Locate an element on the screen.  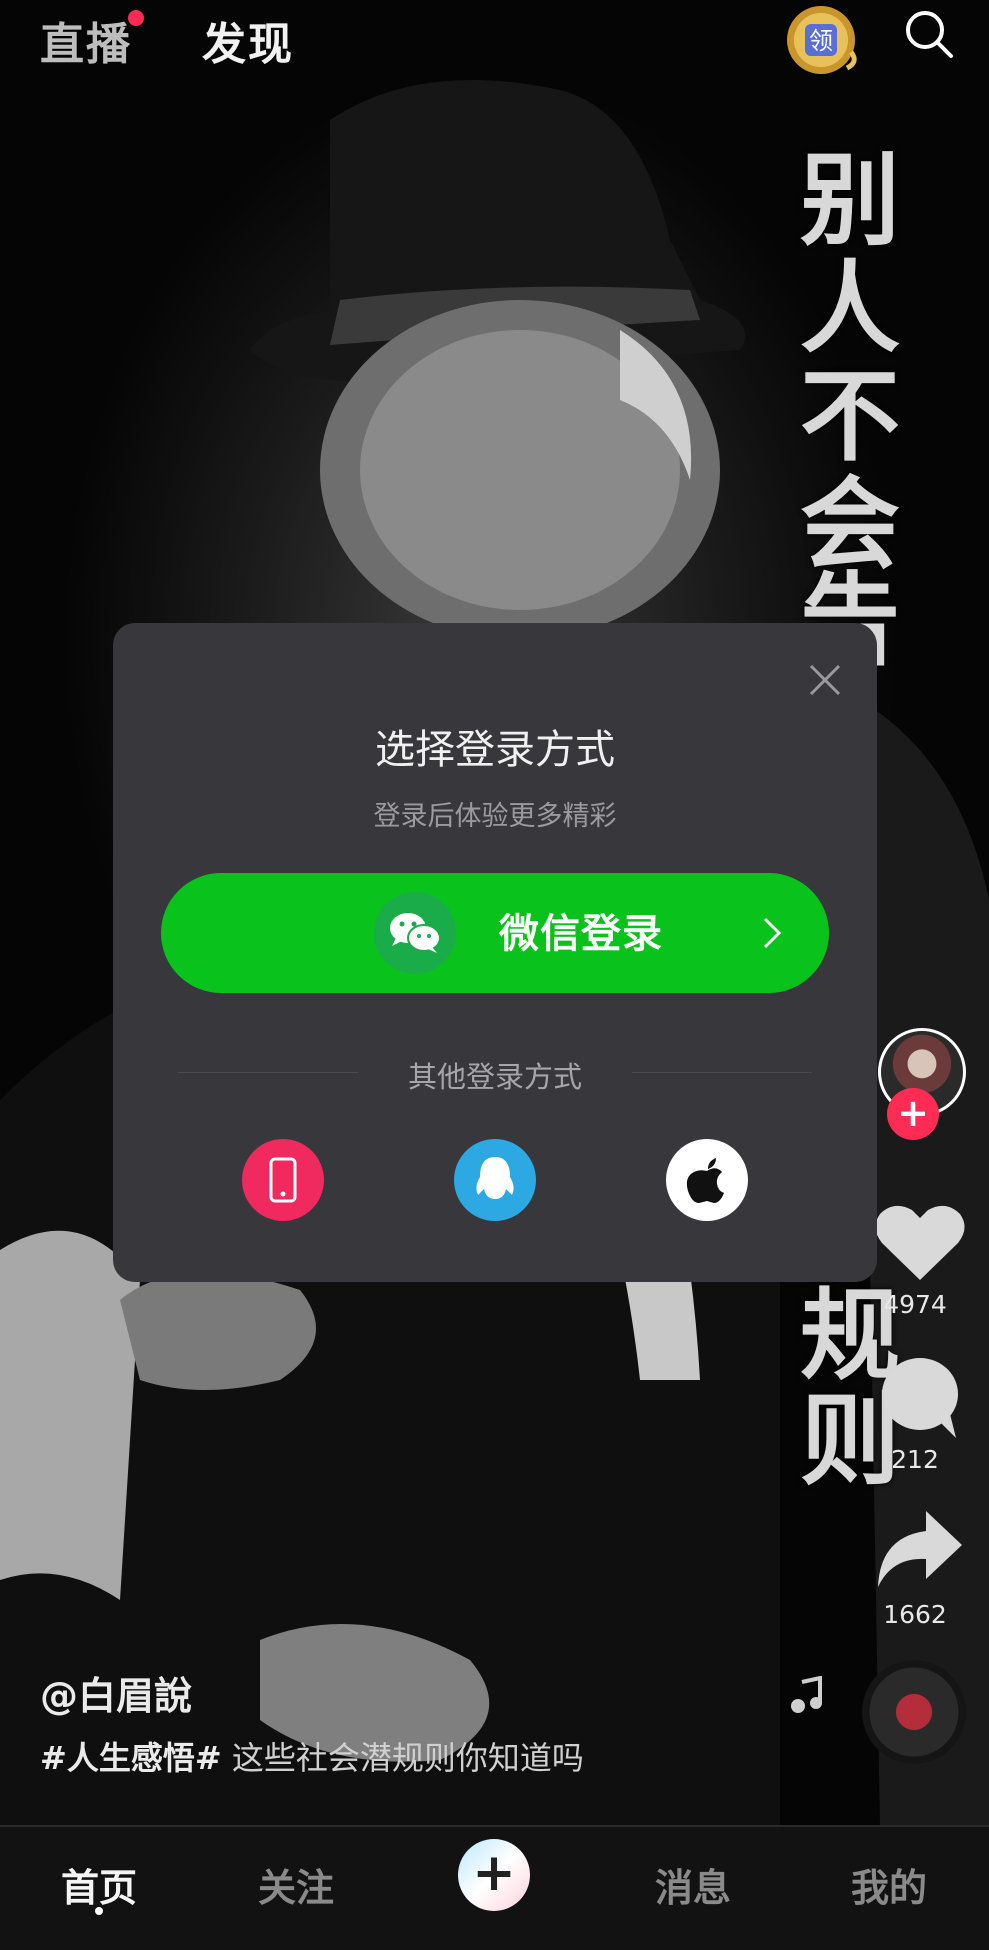
coin-glyph: 领 is located at coordinates (821, 41).